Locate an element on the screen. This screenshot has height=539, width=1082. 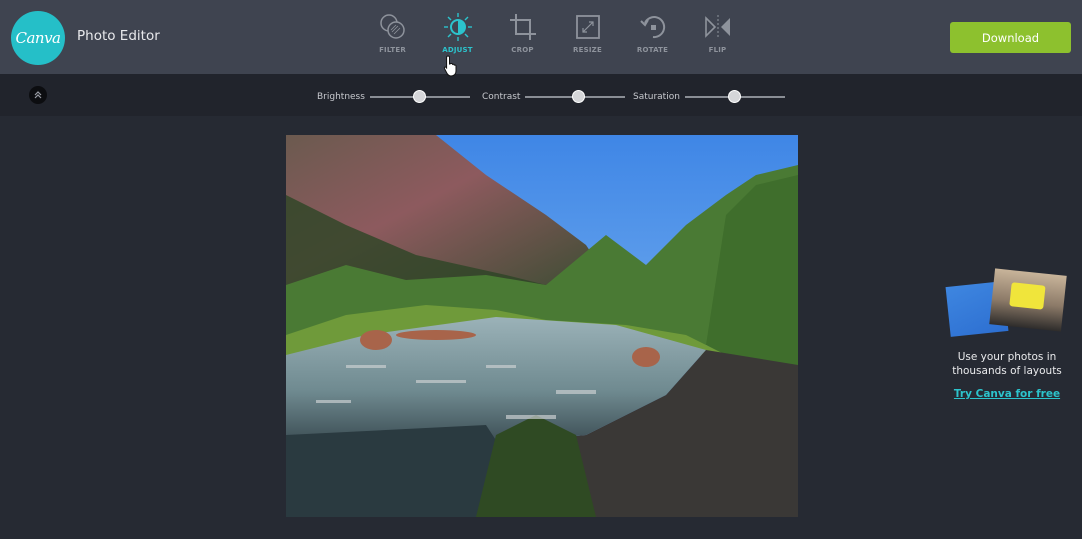
tool-rotate: ROTATE is located at coordinates (652, 37).